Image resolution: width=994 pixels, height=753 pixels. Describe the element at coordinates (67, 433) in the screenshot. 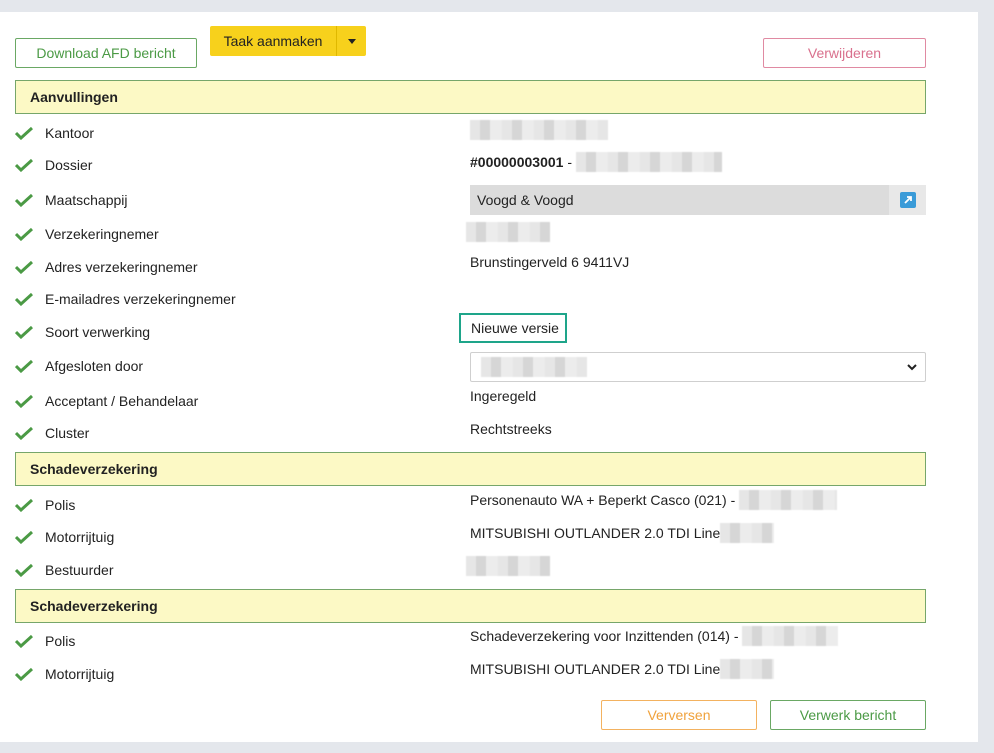

I see `row-label-cluster: Cluster` at that location.